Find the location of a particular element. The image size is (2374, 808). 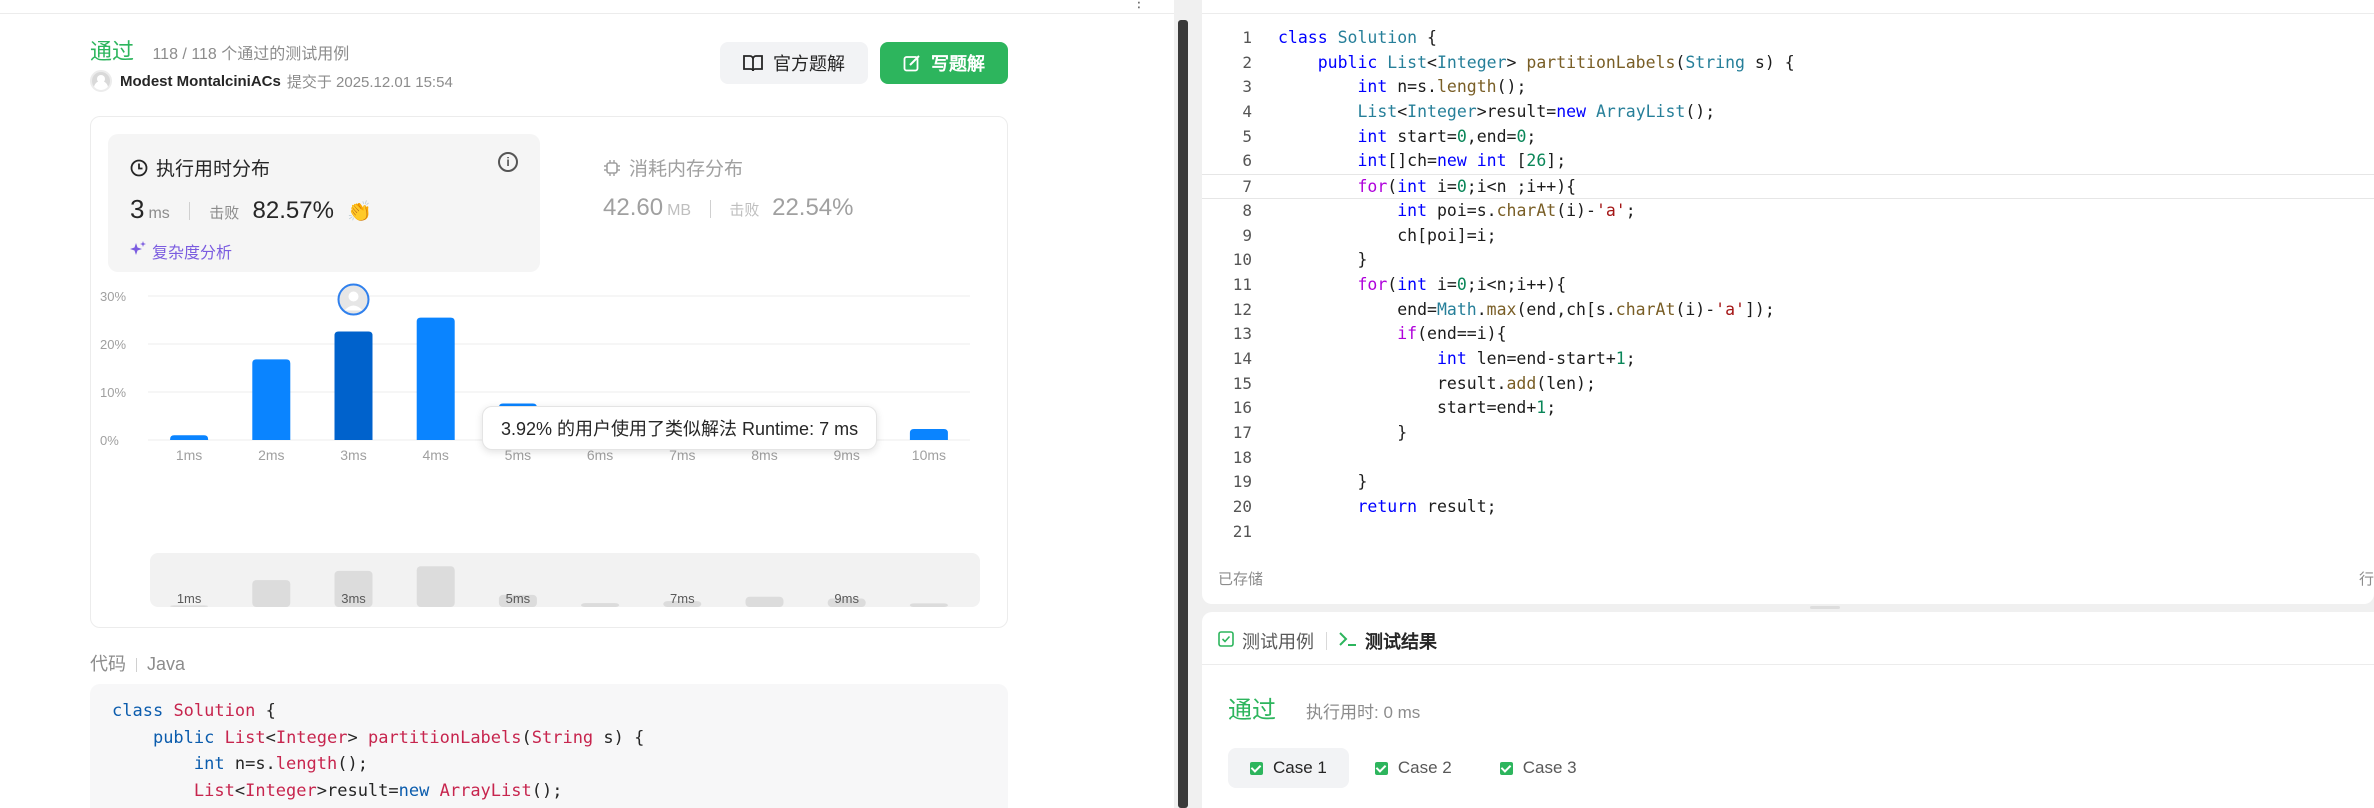

runtime-beat-value: 82.57% is located at coordinates (293, 210).